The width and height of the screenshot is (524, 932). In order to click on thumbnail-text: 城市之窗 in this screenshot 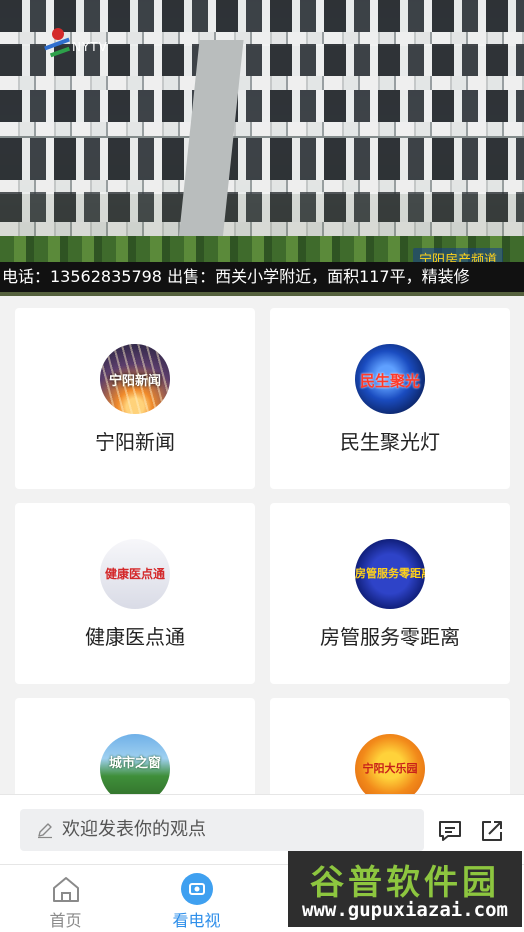, I will do `click(134, 763)`.